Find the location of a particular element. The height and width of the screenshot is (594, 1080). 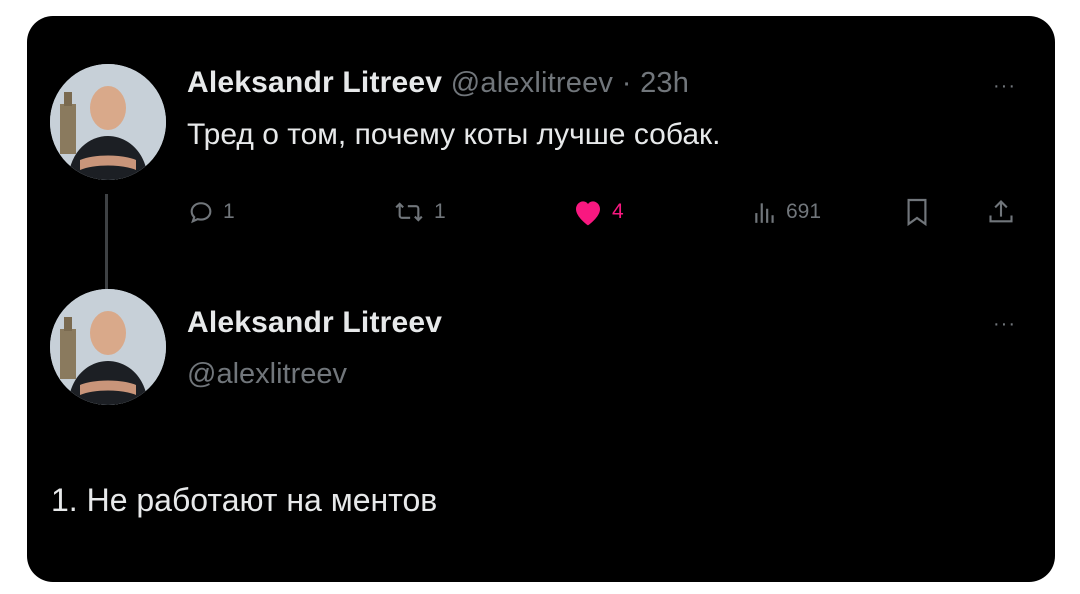

reply-button: 1 is located at coordinates (211, 212).